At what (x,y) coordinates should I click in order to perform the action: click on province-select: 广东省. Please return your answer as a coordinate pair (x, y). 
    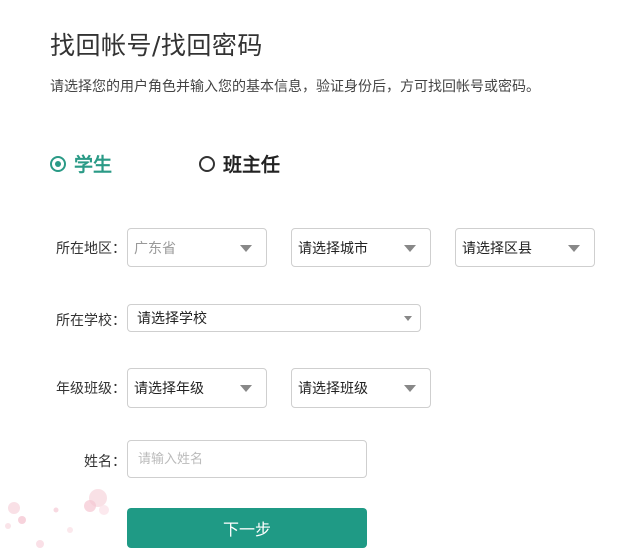
    Looking at the image, I should click on (197, 247).